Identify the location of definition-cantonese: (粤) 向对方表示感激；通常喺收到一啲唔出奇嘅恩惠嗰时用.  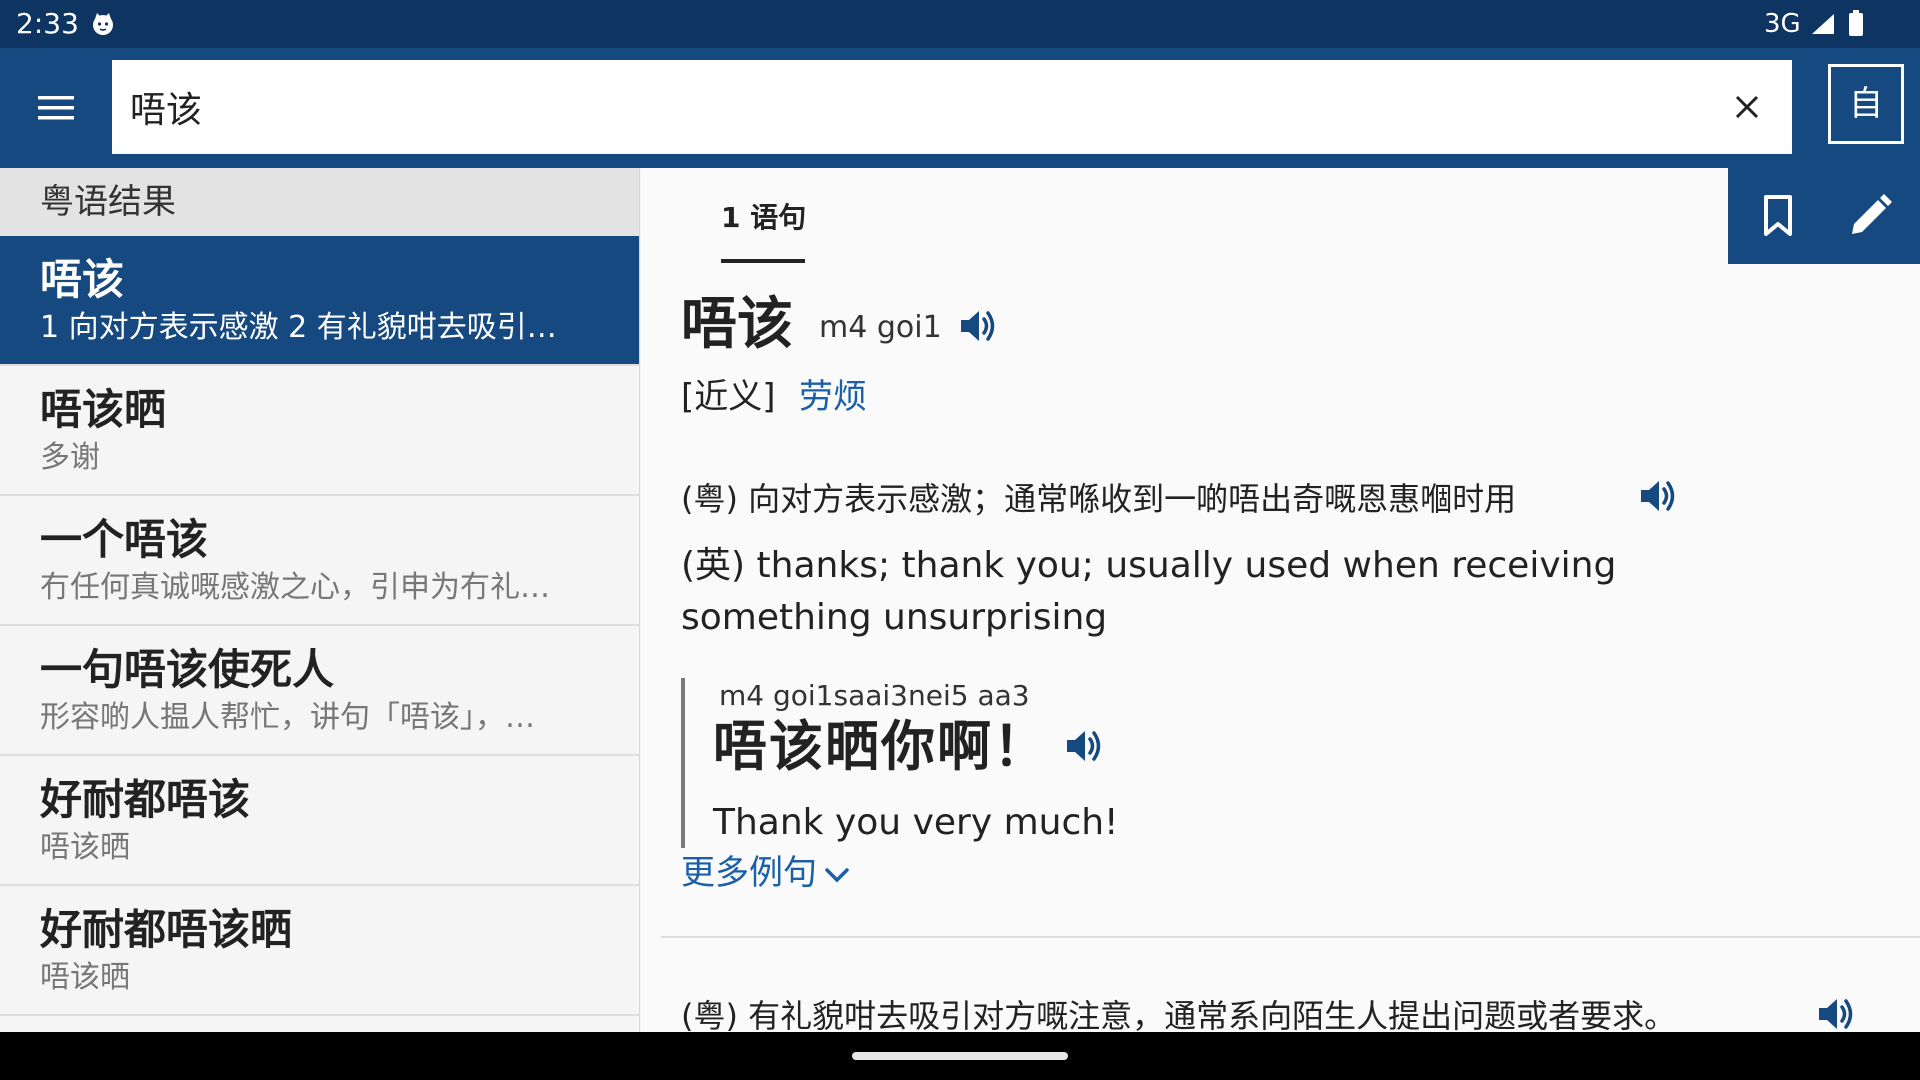
(1099, 499).